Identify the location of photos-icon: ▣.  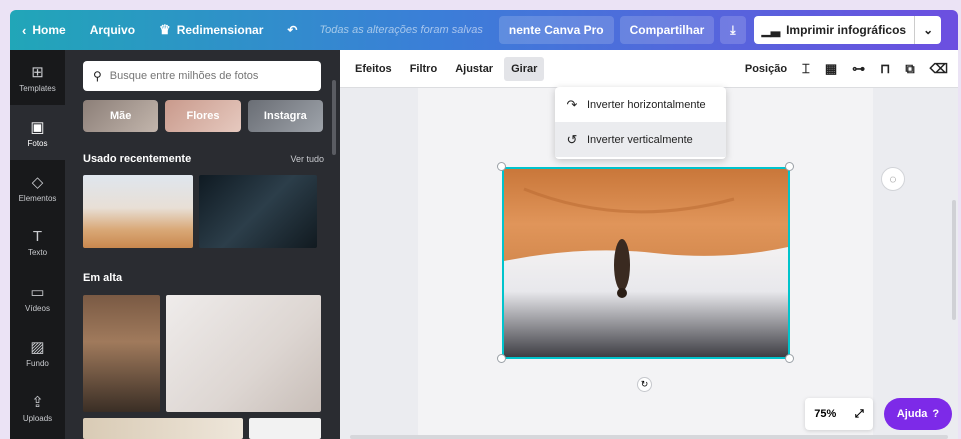
(37, 127).